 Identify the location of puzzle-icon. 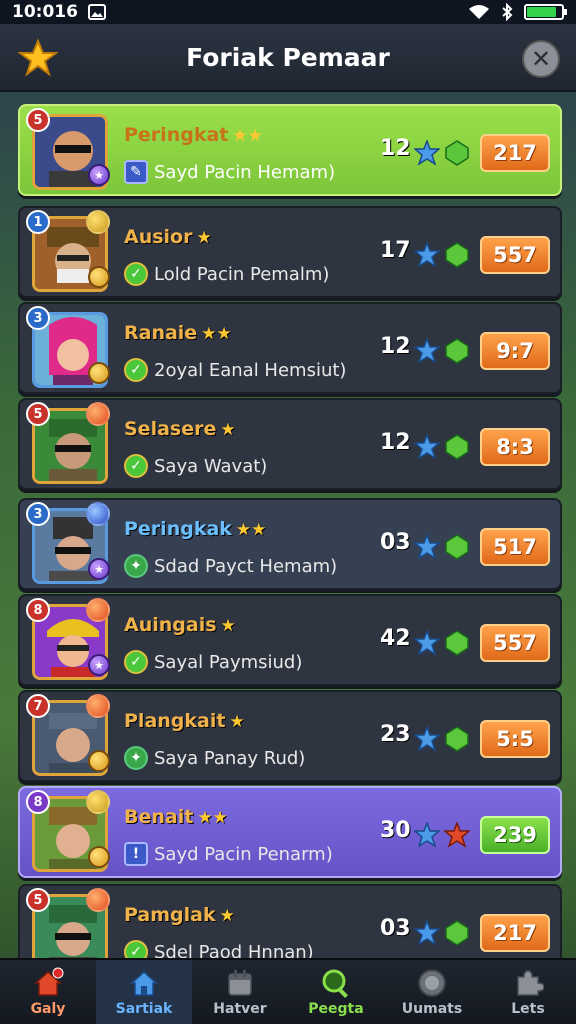
(530, 983).